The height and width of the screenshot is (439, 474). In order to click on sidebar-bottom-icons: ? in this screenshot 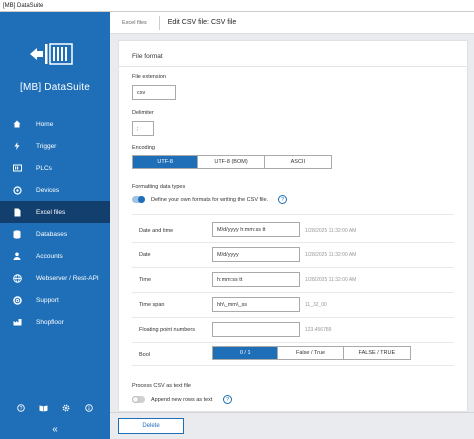, I will do `click(55, 408)`.